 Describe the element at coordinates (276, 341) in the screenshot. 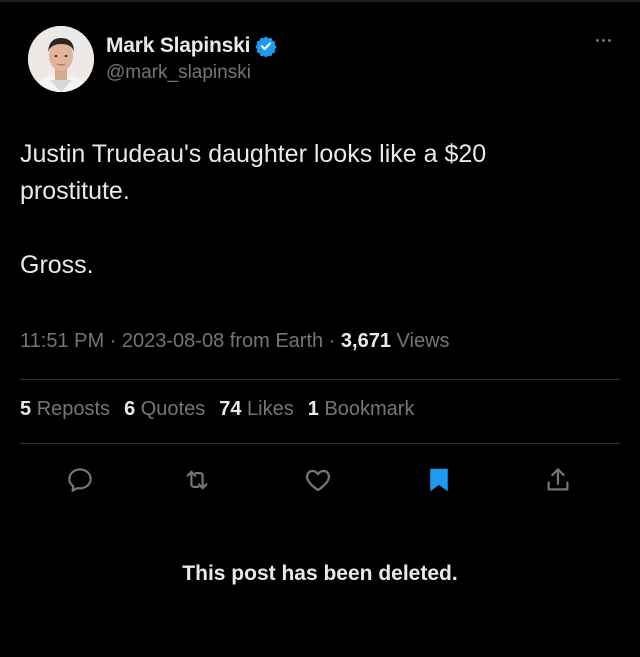

I see `tweet-source: from Earth` at that location.